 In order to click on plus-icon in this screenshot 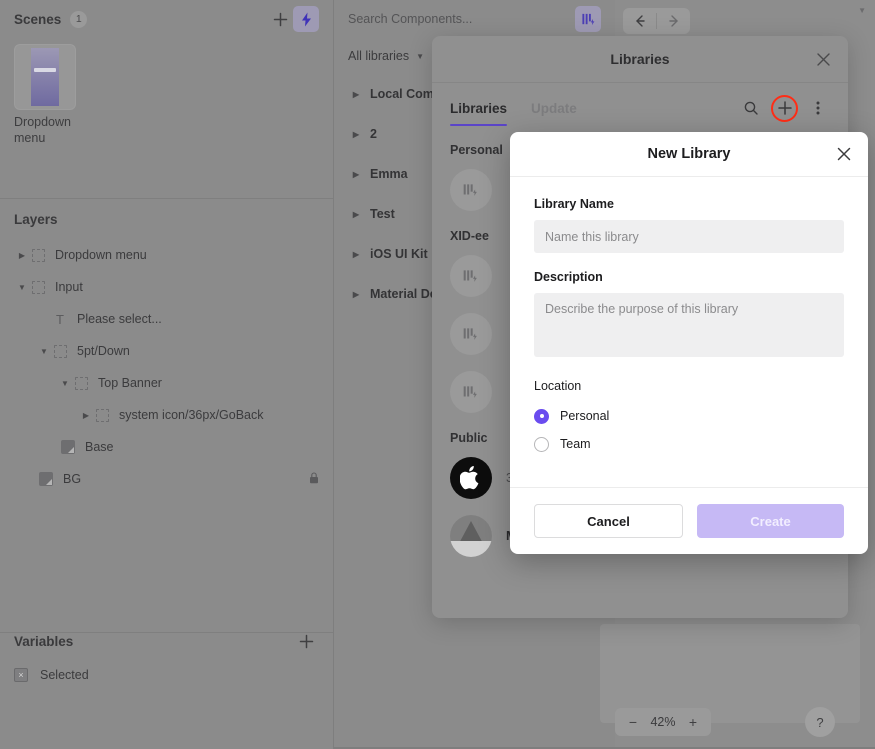, I will do `click(306, 641)`.